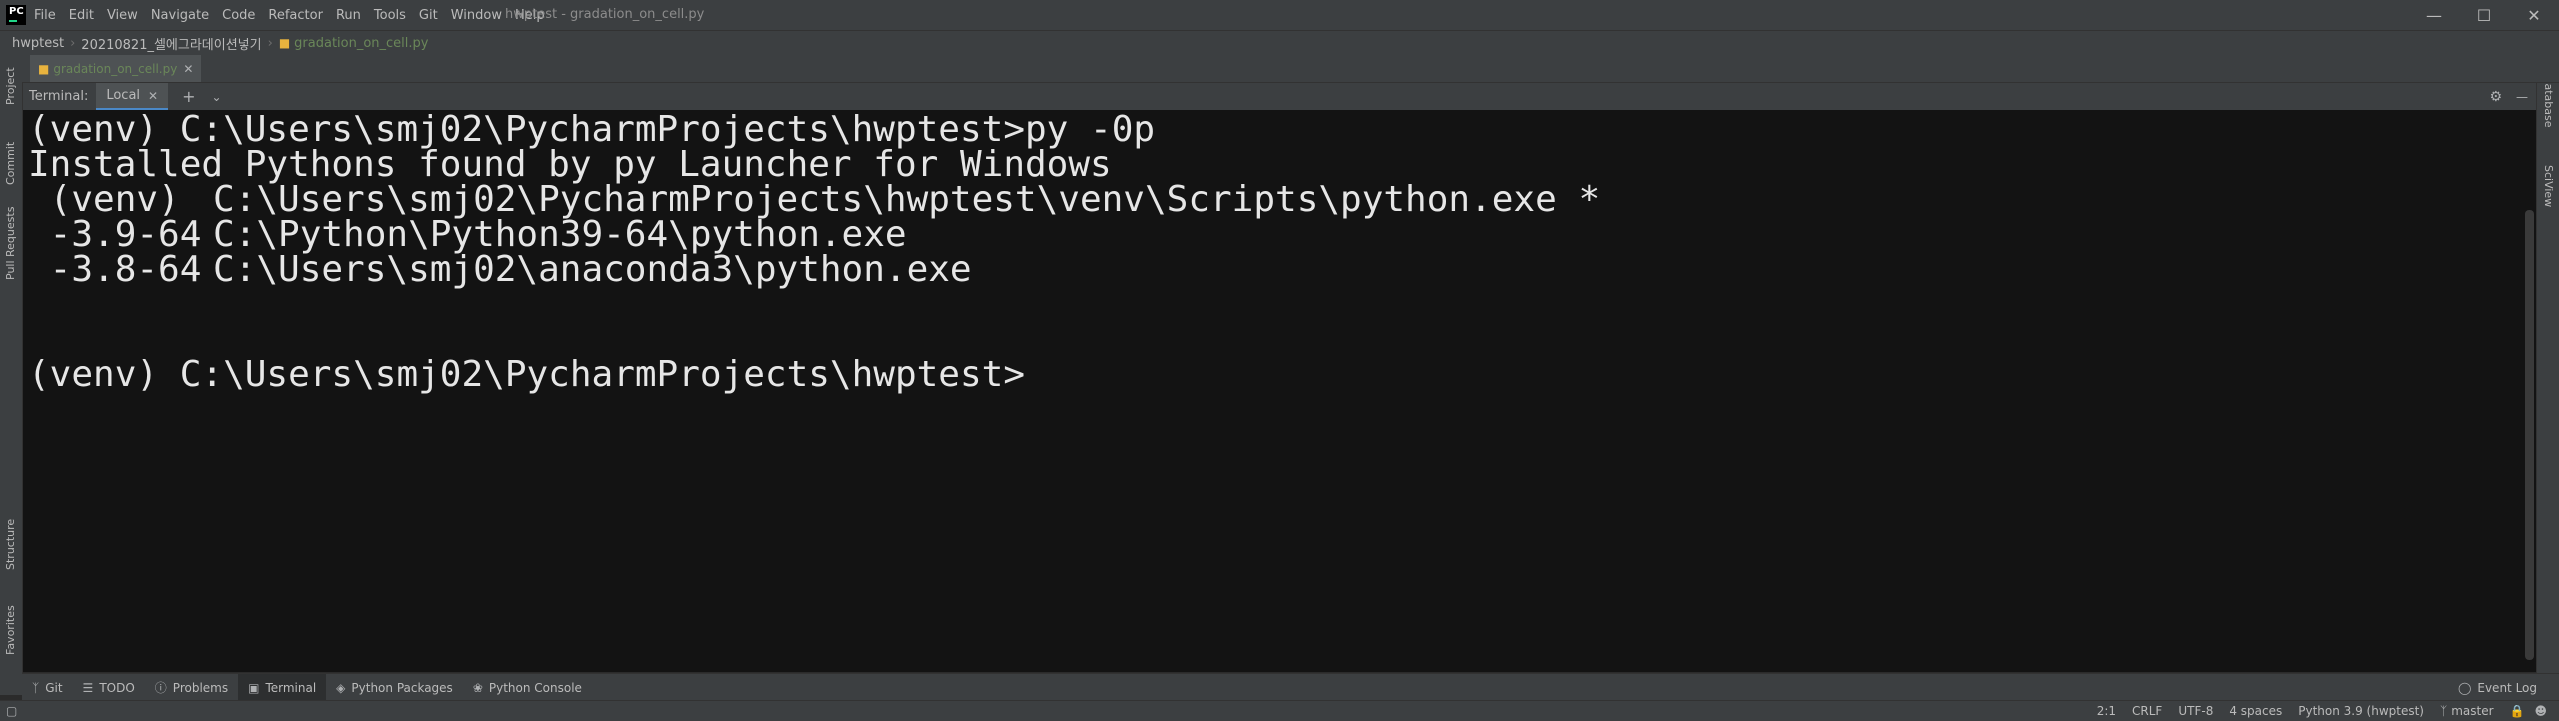 The image size is (2559, 721). Describe the element at coordinates (217, 97) in the screenshot. I see `chevron-down-icon: ⌄` at that location.